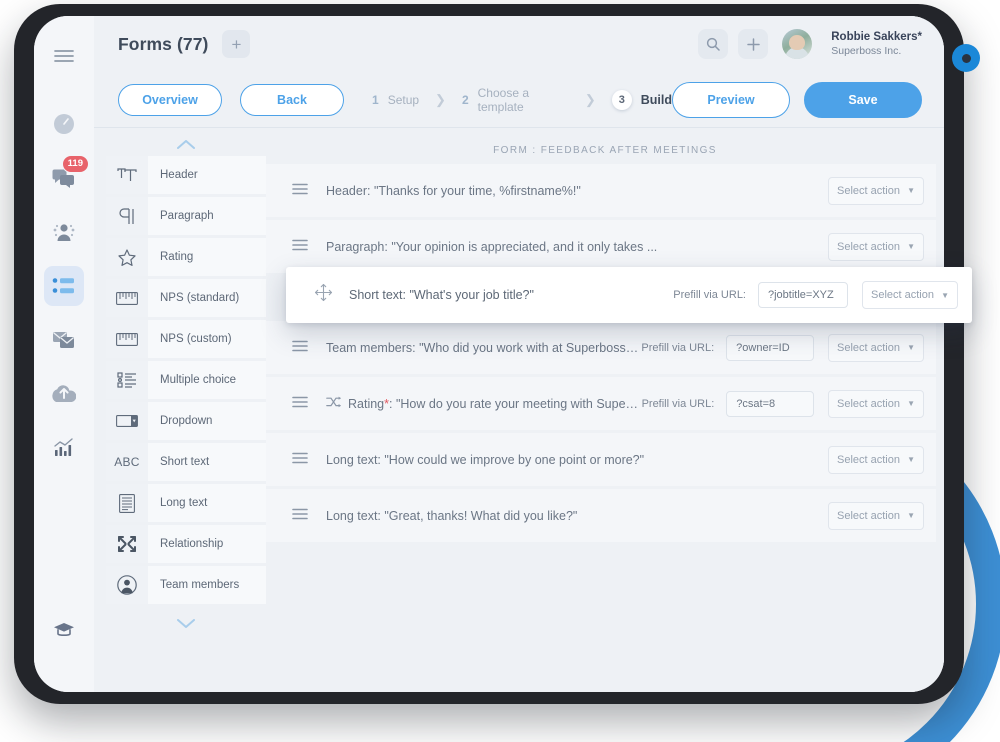  I want to click on palette-item-label: NPS (standard), so click(200, 298).